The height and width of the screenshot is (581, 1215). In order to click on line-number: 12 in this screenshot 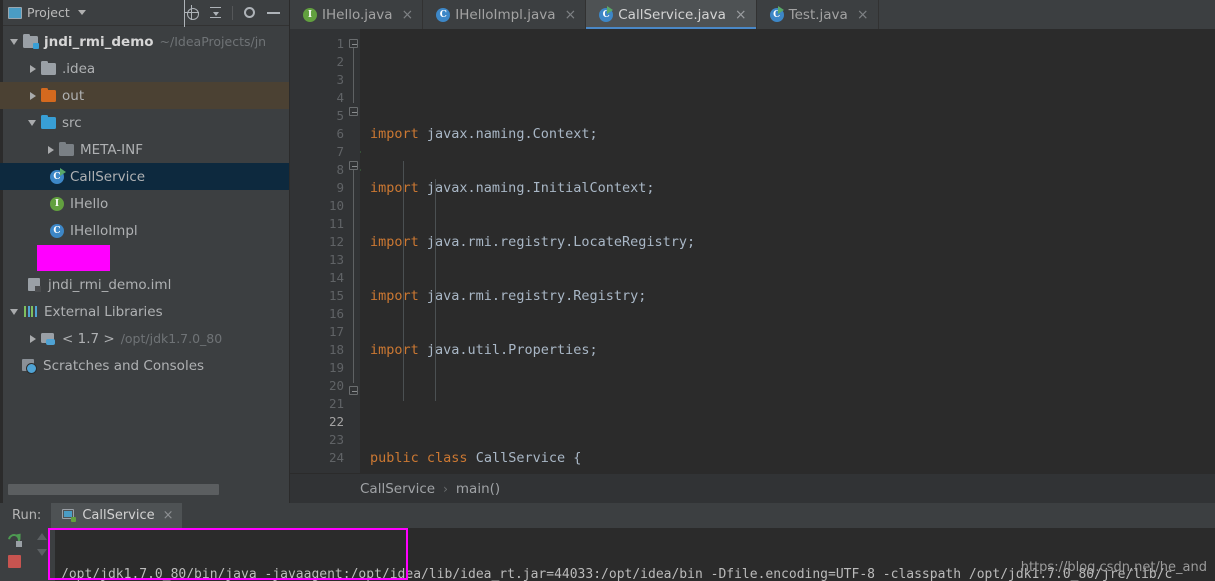, I will do `click(336, 241)`.